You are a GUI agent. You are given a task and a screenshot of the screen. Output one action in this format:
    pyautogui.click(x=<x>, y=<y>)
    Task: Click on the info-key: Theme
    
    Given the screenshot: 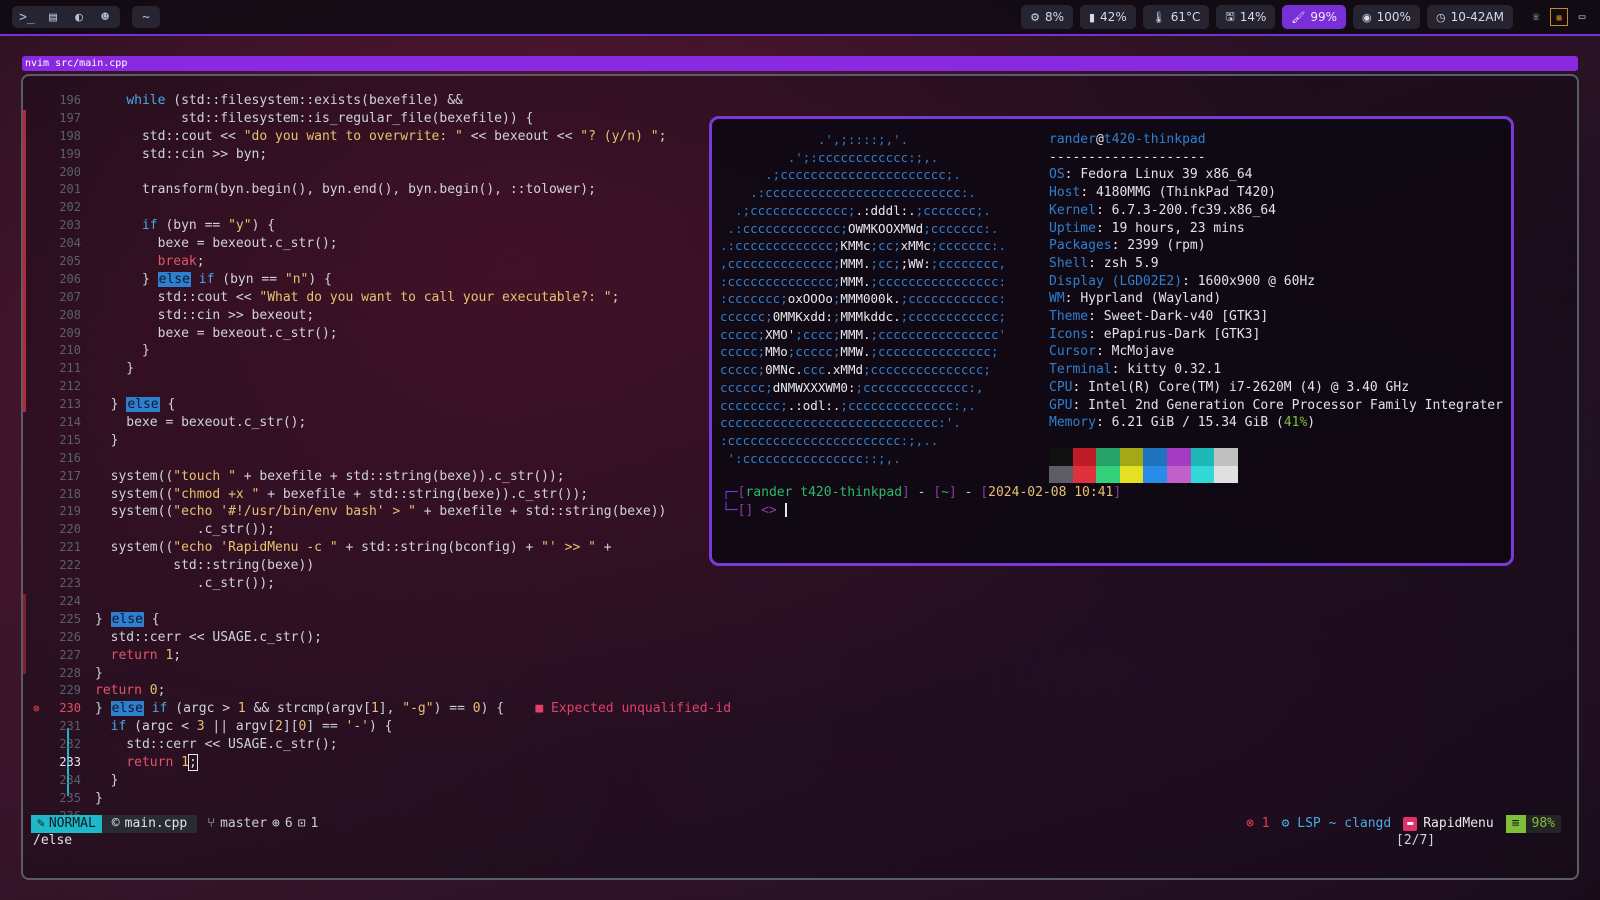 What is the action you would take?
    pyautogui.click(x=1069, y=317)
    